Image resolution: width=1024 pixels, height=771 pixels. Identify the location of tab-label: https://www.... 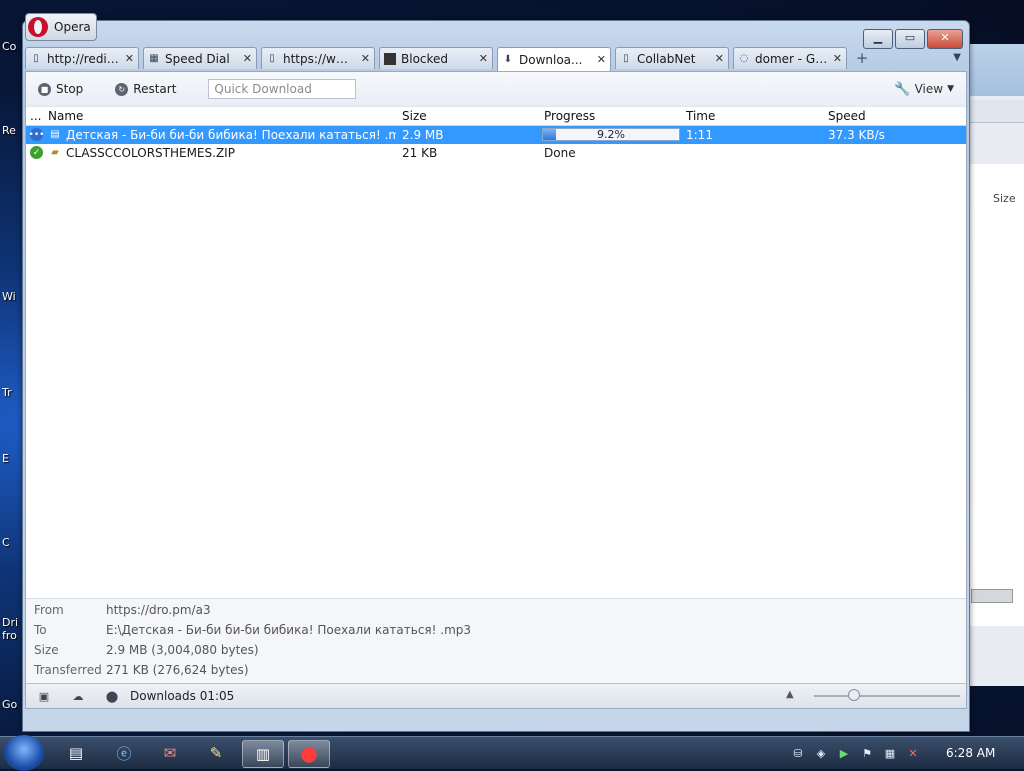
(320, 58).